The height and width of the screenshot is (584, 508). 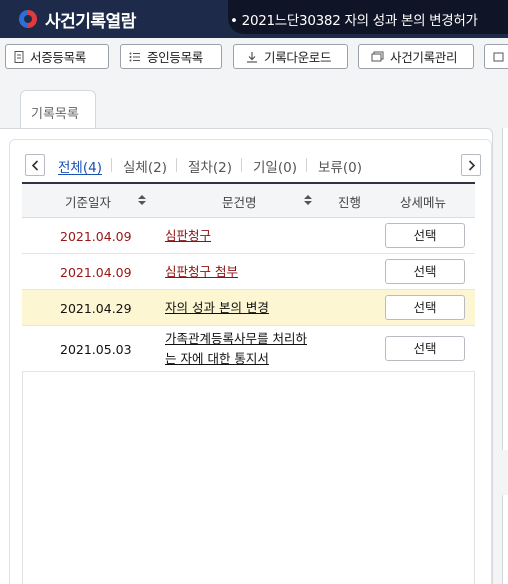 What do you see at coordinates (239, 201) in the screenshot?
I see `column-header-document: 문건명` at bounding box center [239, 201].